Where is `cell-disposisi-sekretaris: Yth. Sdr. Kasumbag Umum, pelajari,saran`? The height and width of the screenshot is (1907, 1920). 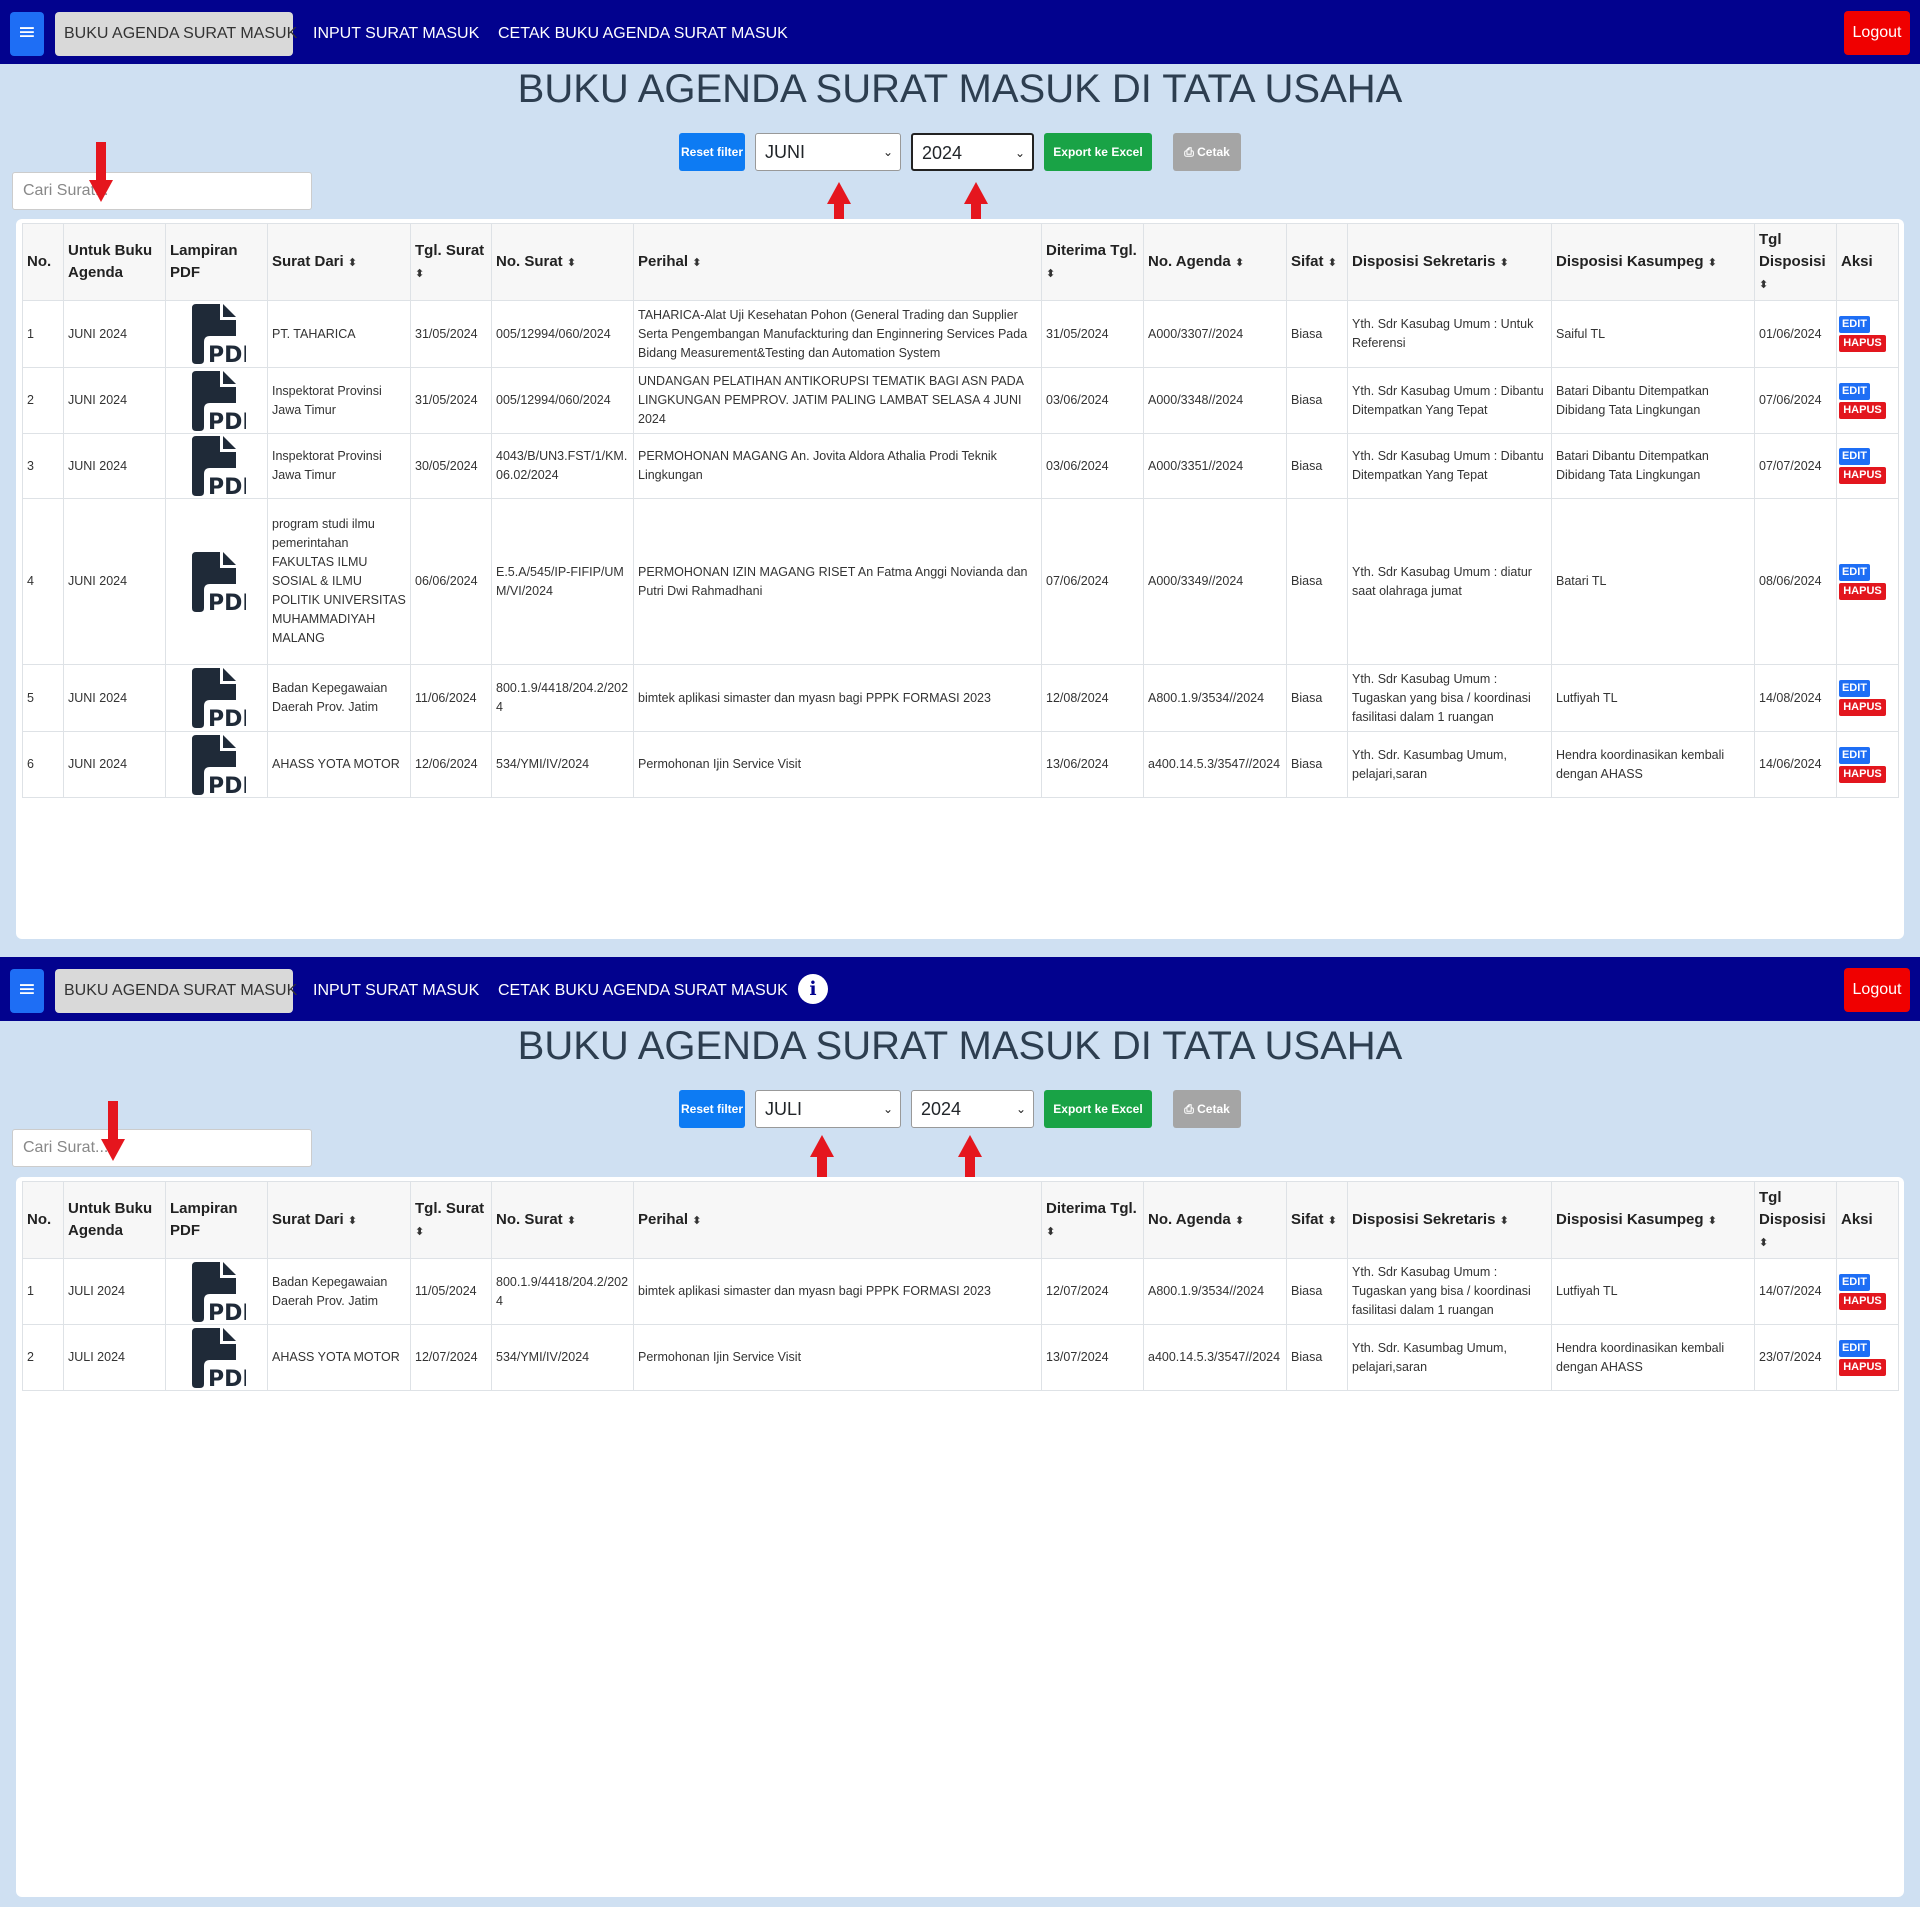
cell-disposisi-sekretaris: Yth. Sdr. Kasumbag Umum, pelajari,saran is located at coordinates (1449, 1357).